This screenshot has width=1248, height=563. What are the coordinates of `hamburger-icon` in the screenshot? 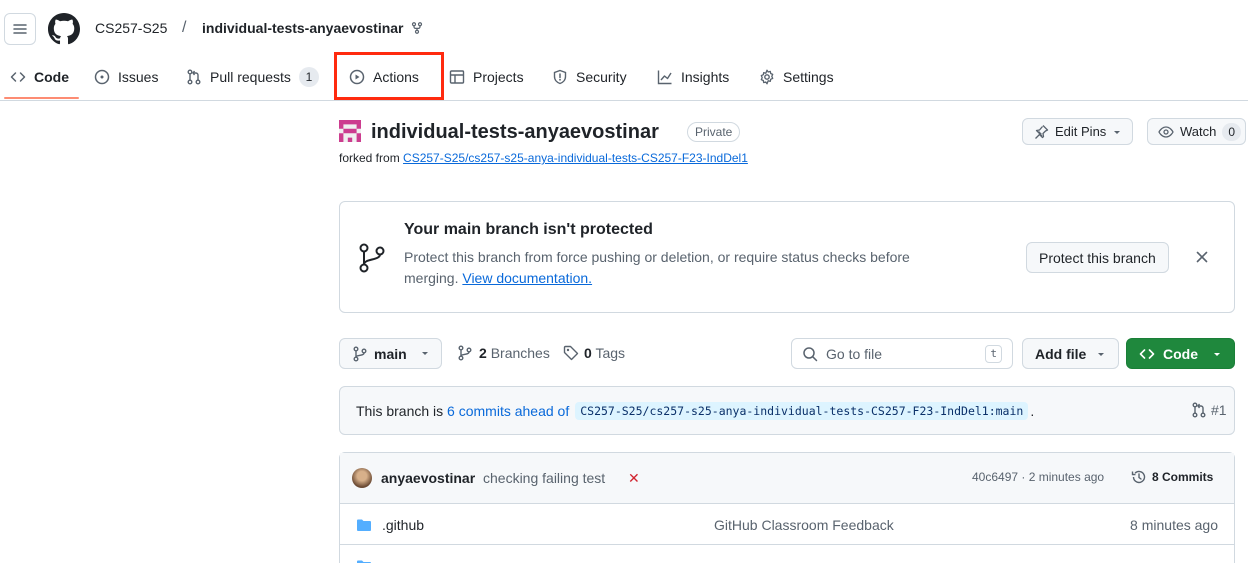 It's located at (20, 29).